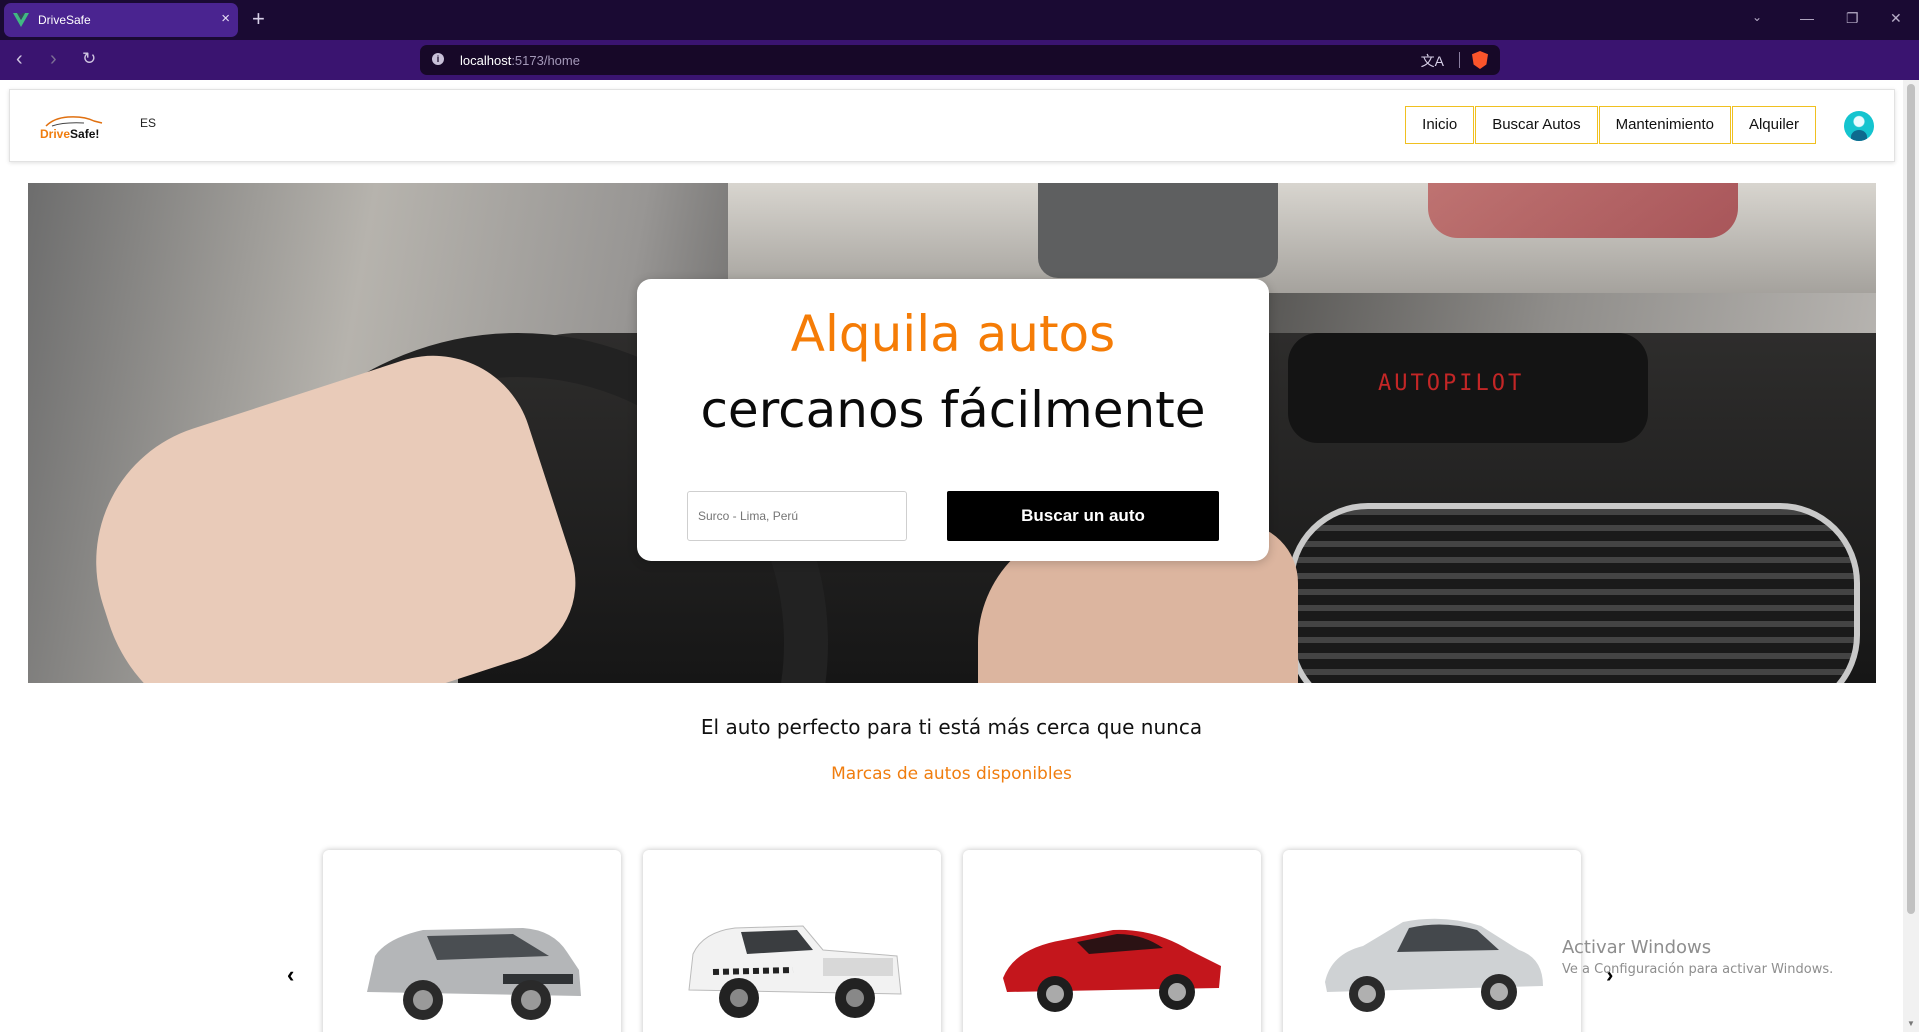 Image resolution: width=1919 pixels, height=1032 pixels. Describe the element at coordinates (85, 134) in the screenshot. I see `logo-text-safe: Safe!` at that location.